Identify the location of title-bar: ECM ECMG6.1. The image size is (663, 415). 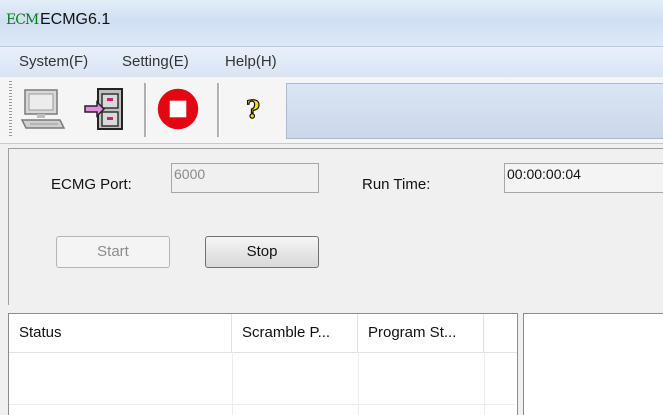
(331, 23).